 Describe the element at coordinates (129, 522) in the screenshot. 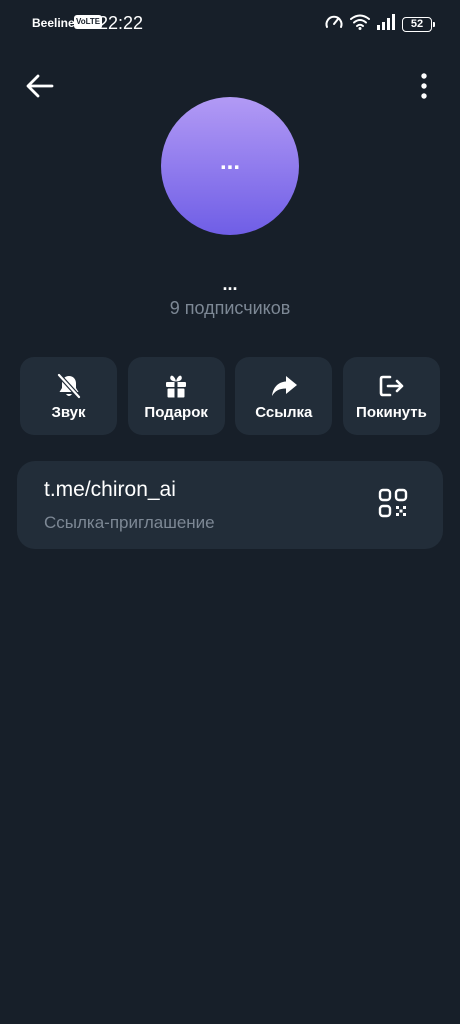

I see `invite-link-caption: Ссылка-приглашение` at that location.